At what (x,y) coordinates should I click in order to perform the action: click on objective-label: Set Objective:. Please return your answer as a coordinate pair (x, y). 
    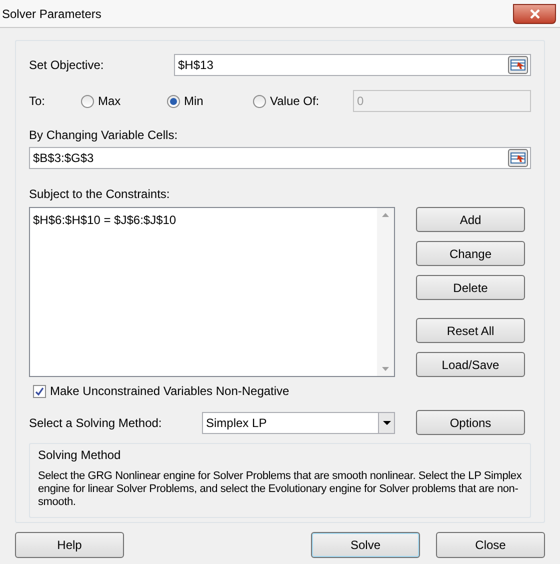
    Looking at the image, I should click on (67, 65).